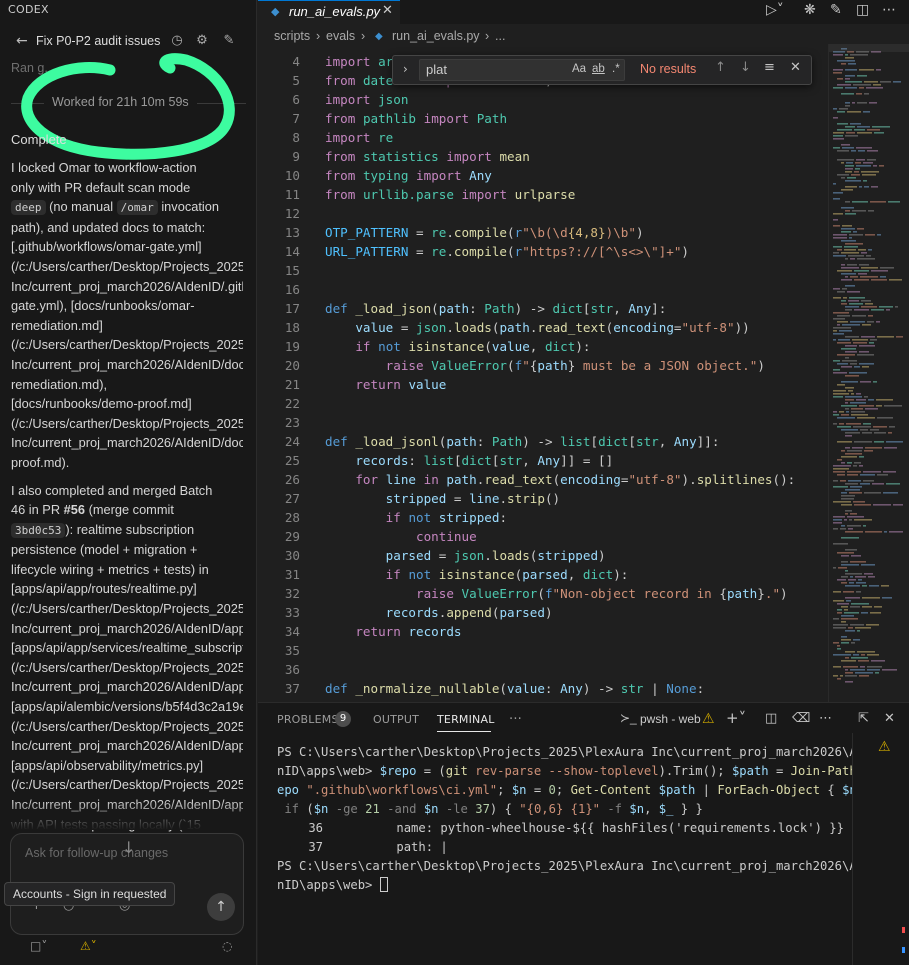 The image size is (909, 965). What do you see at coordinates (229, 41) in the screenshot?
I see `new-chat-icon: ✎` at bounding box center [229, 41].